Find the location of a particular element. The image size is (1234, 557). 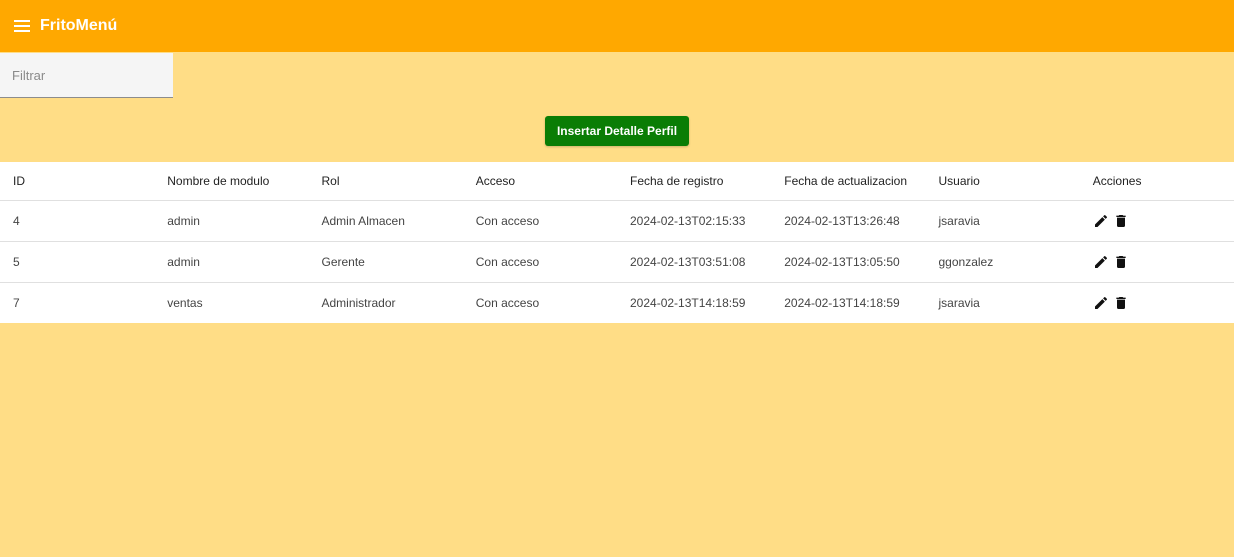

cell-rol: Administrador is located at coordinates (358, 302).